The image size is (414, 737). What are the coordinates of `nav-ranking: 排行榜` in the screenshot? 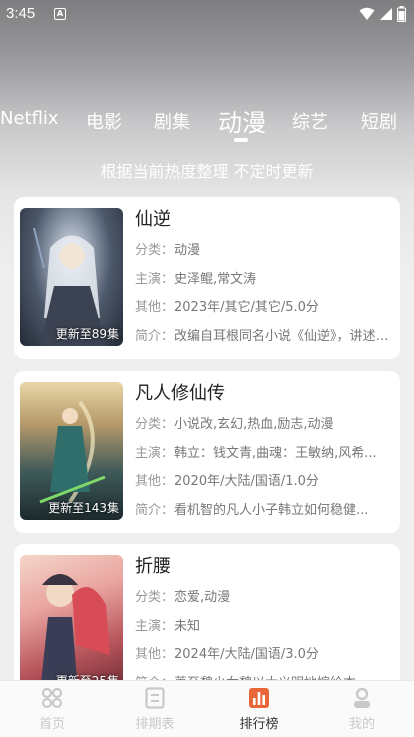 It's located at (259, 709).